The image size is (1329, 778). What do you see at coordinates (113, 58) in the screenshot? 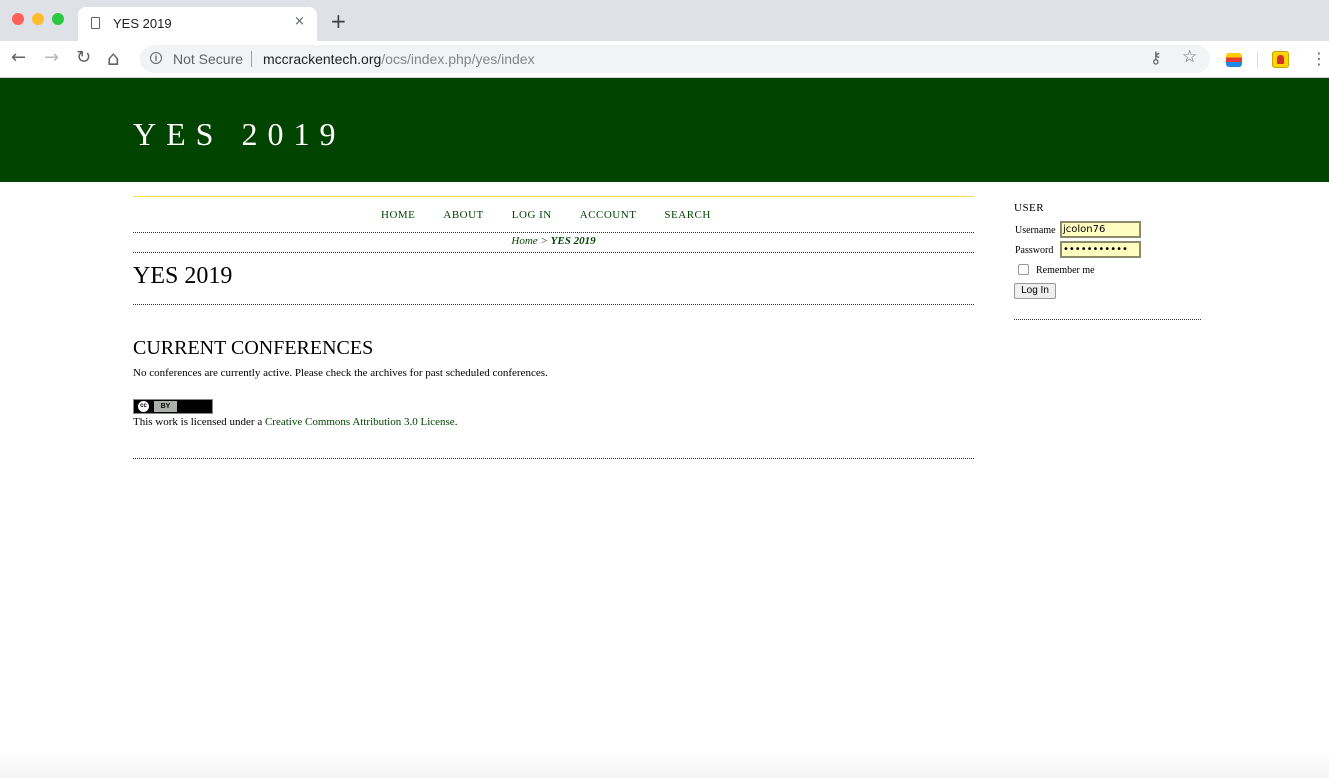
I see `home-icon: ⌂` at bounding box center [113, 58].